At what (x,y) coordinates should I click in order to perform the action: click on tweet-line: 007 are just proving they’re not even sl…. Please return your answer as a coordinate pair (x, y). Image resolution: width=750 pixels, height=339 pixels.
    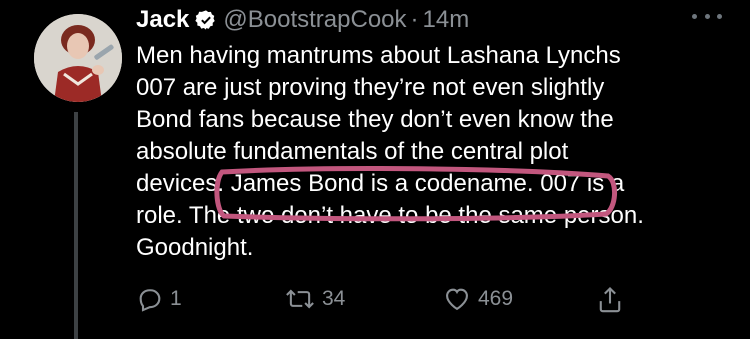
    Looking at the image, I should click on (370, 87).